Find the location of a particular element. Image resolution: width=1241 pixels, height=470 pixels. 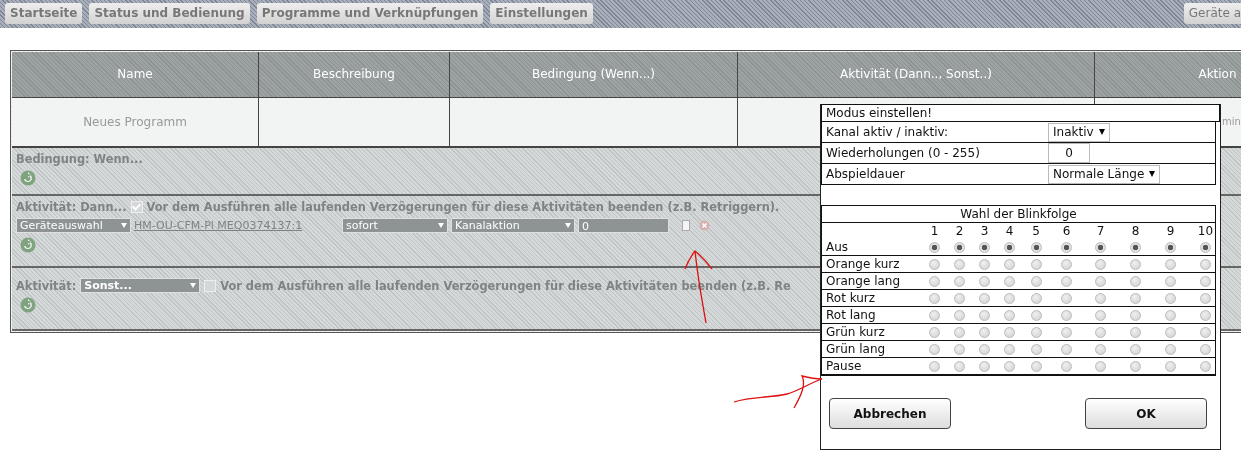

value-field: 0 is located at coordinates (623, 225).